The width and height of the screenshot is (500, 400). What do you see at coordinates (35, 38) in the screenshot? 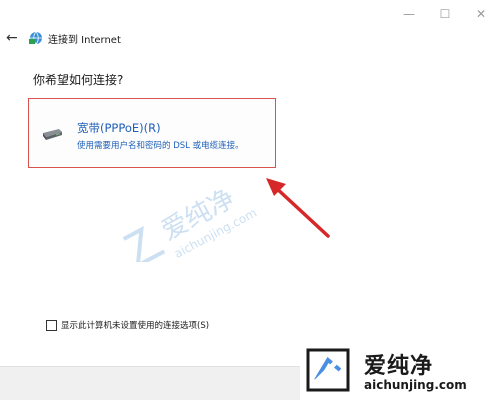
I see `network-globe-icon` at bounding box center [35, 38].